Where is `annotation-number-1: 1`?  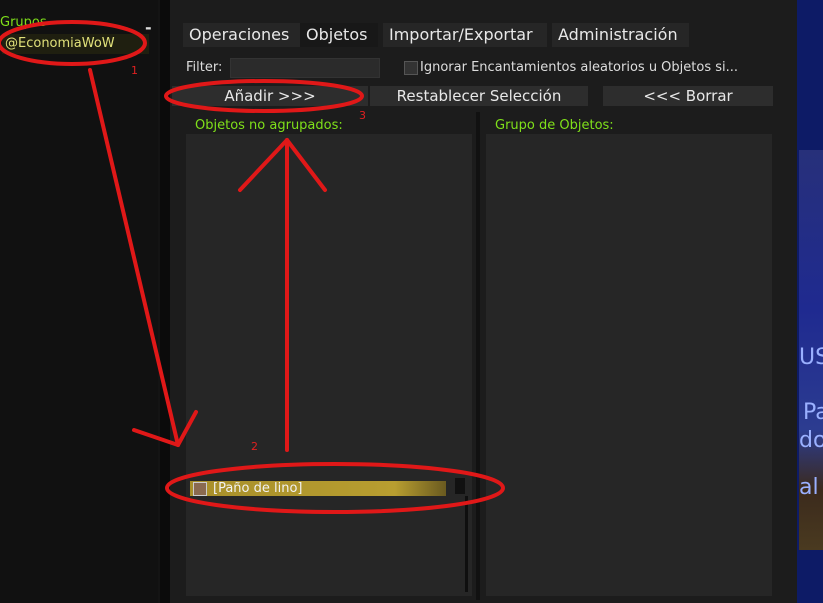 annotation-number-1: 1 is located at coordinates (134, 70).